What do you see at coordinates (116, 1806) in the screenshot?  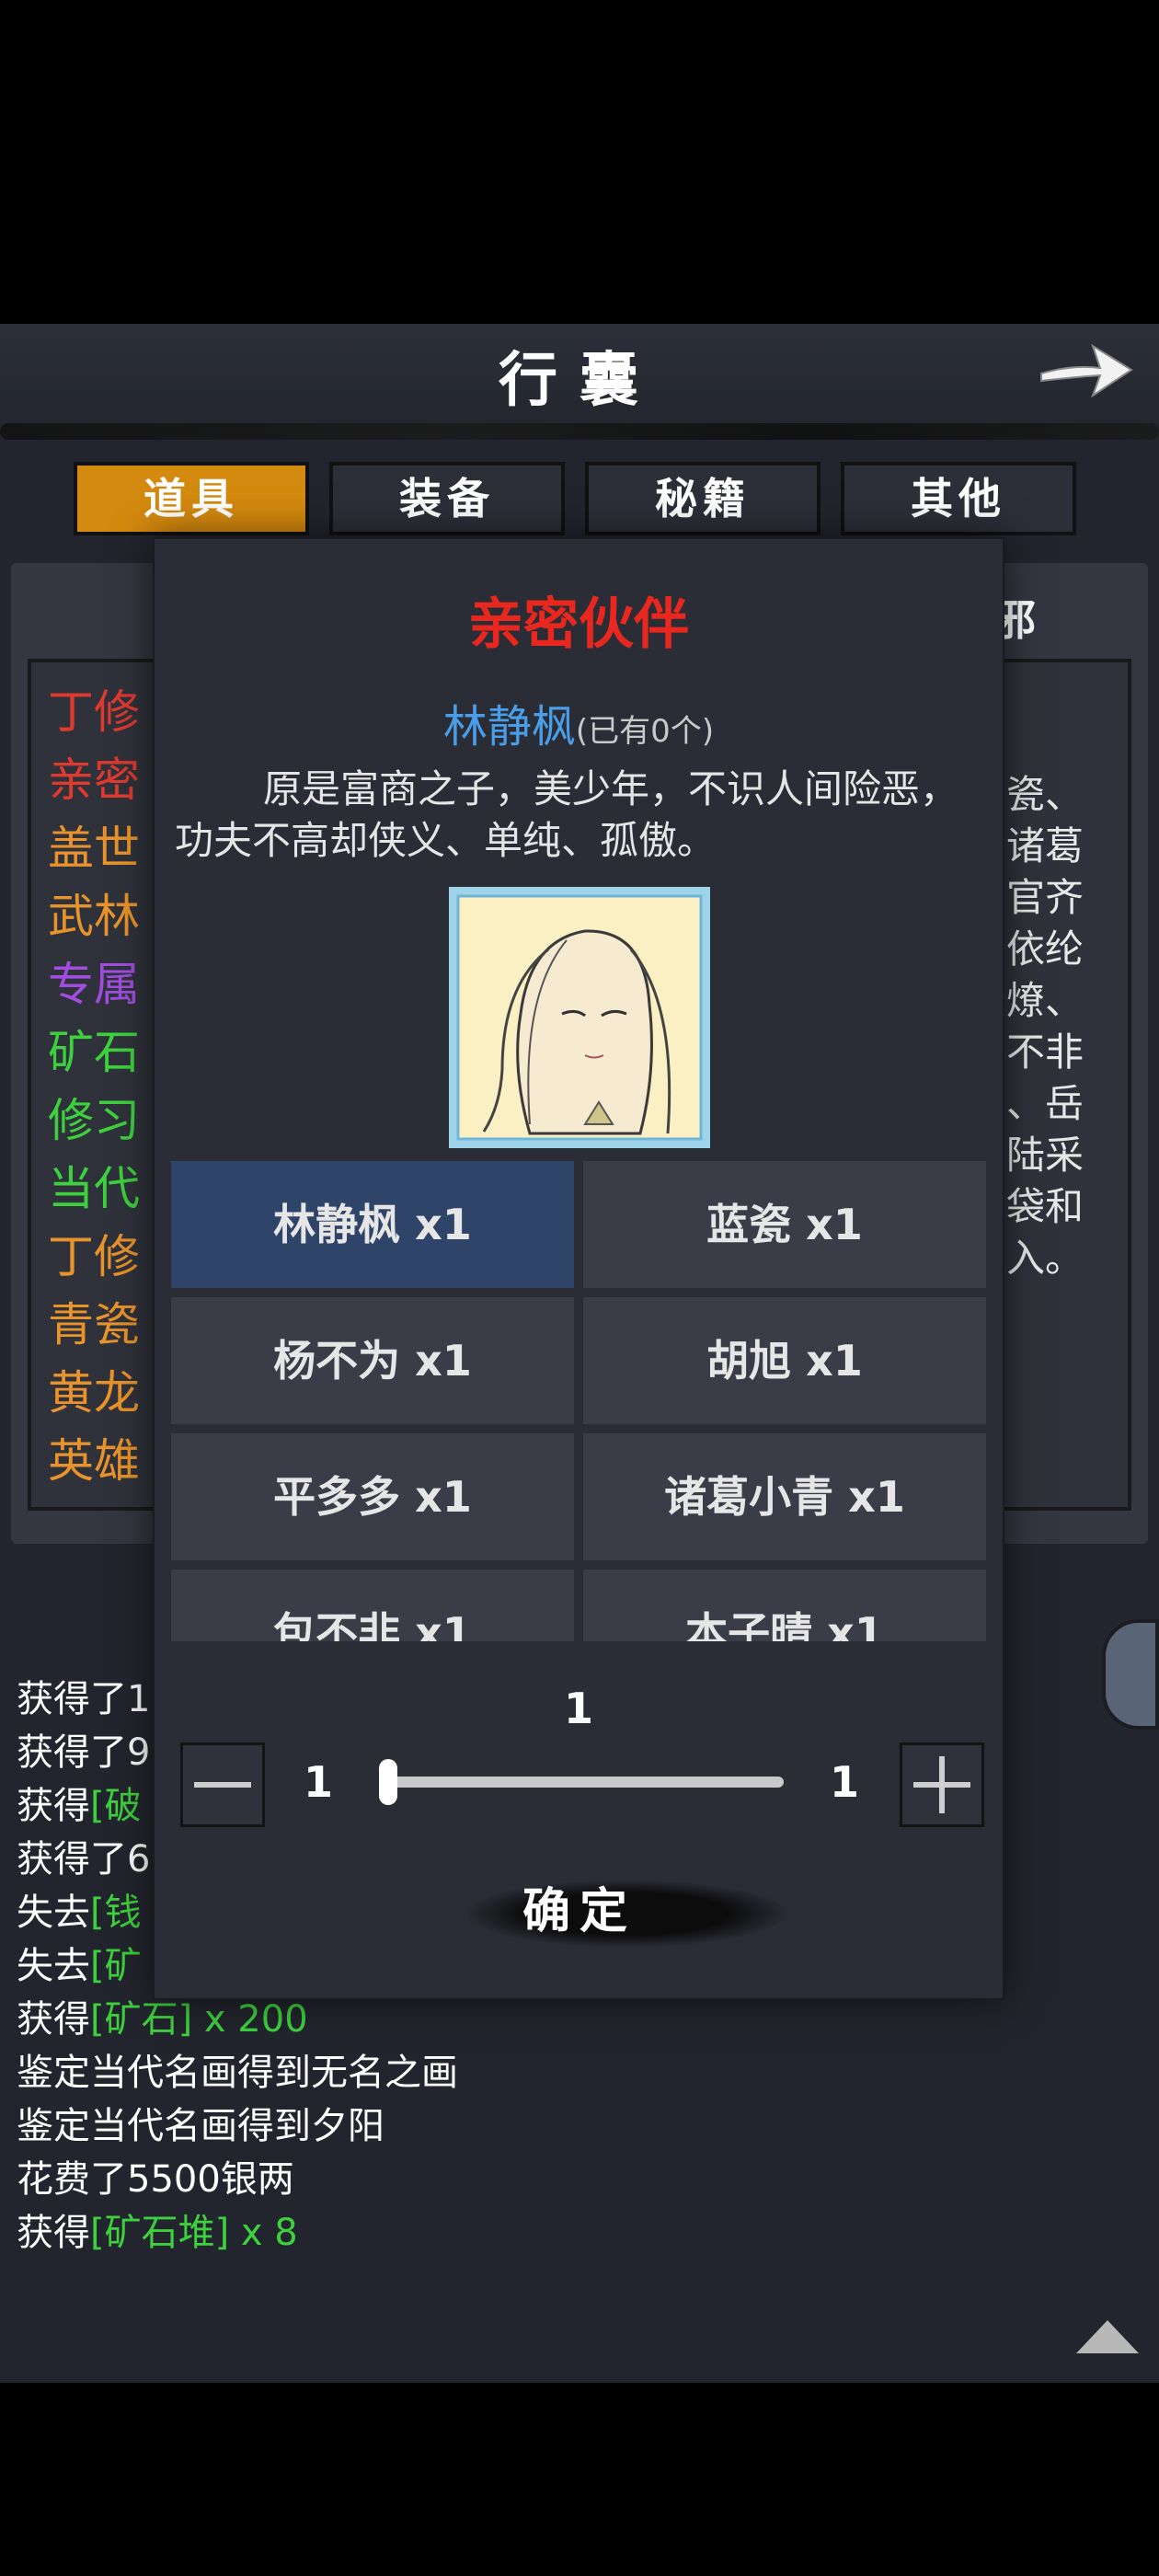 I see `log-item-name: [破` at bounding box center [116, 1806].